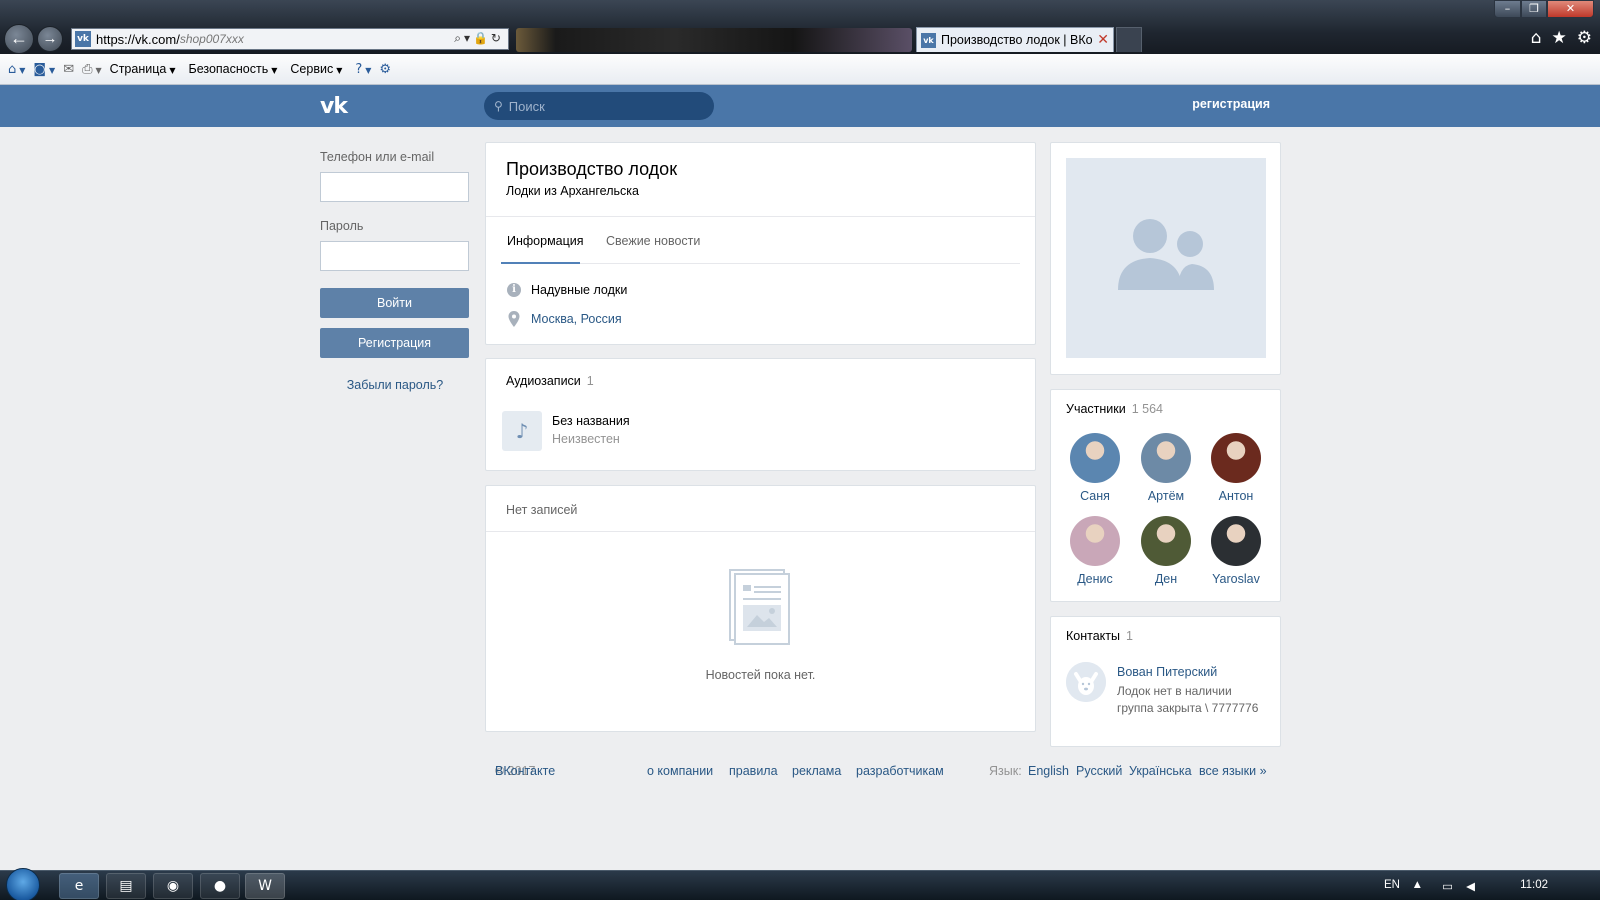  I want to click on member-item: Антон, so click(1236, 468).